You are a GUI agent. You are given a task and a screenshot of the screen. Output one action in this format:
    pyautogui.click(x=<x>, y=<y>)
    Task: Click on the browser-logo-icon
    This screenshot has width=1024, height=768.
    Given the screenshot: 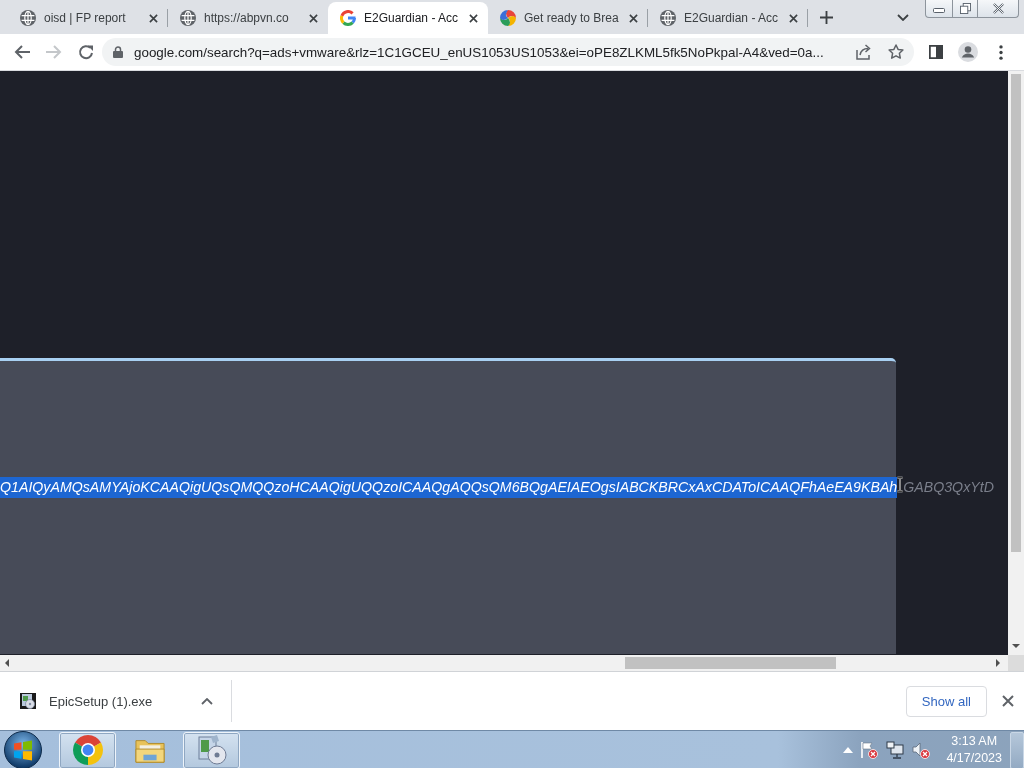 What is the action you would take?
    pyautogui.click(x=87, y=750)
    